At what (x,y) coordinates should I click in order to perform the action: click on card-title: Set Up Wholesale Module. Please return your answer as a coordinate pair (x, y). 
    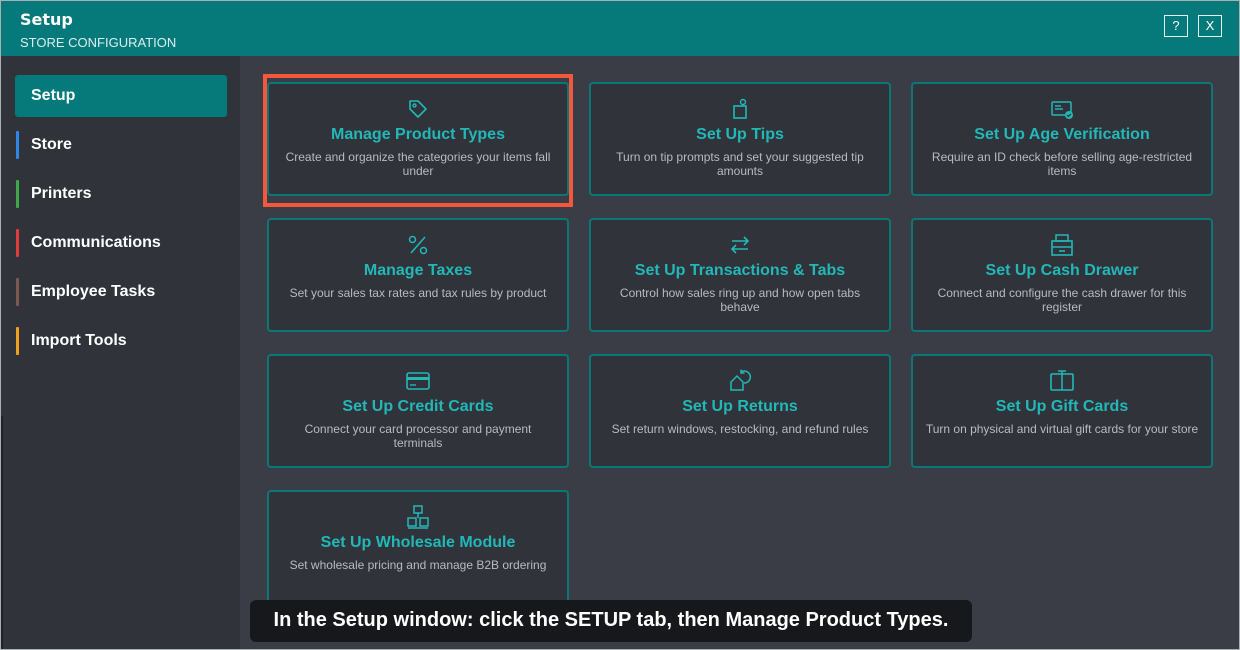
    Looking at the image, I should click on (418, 542).